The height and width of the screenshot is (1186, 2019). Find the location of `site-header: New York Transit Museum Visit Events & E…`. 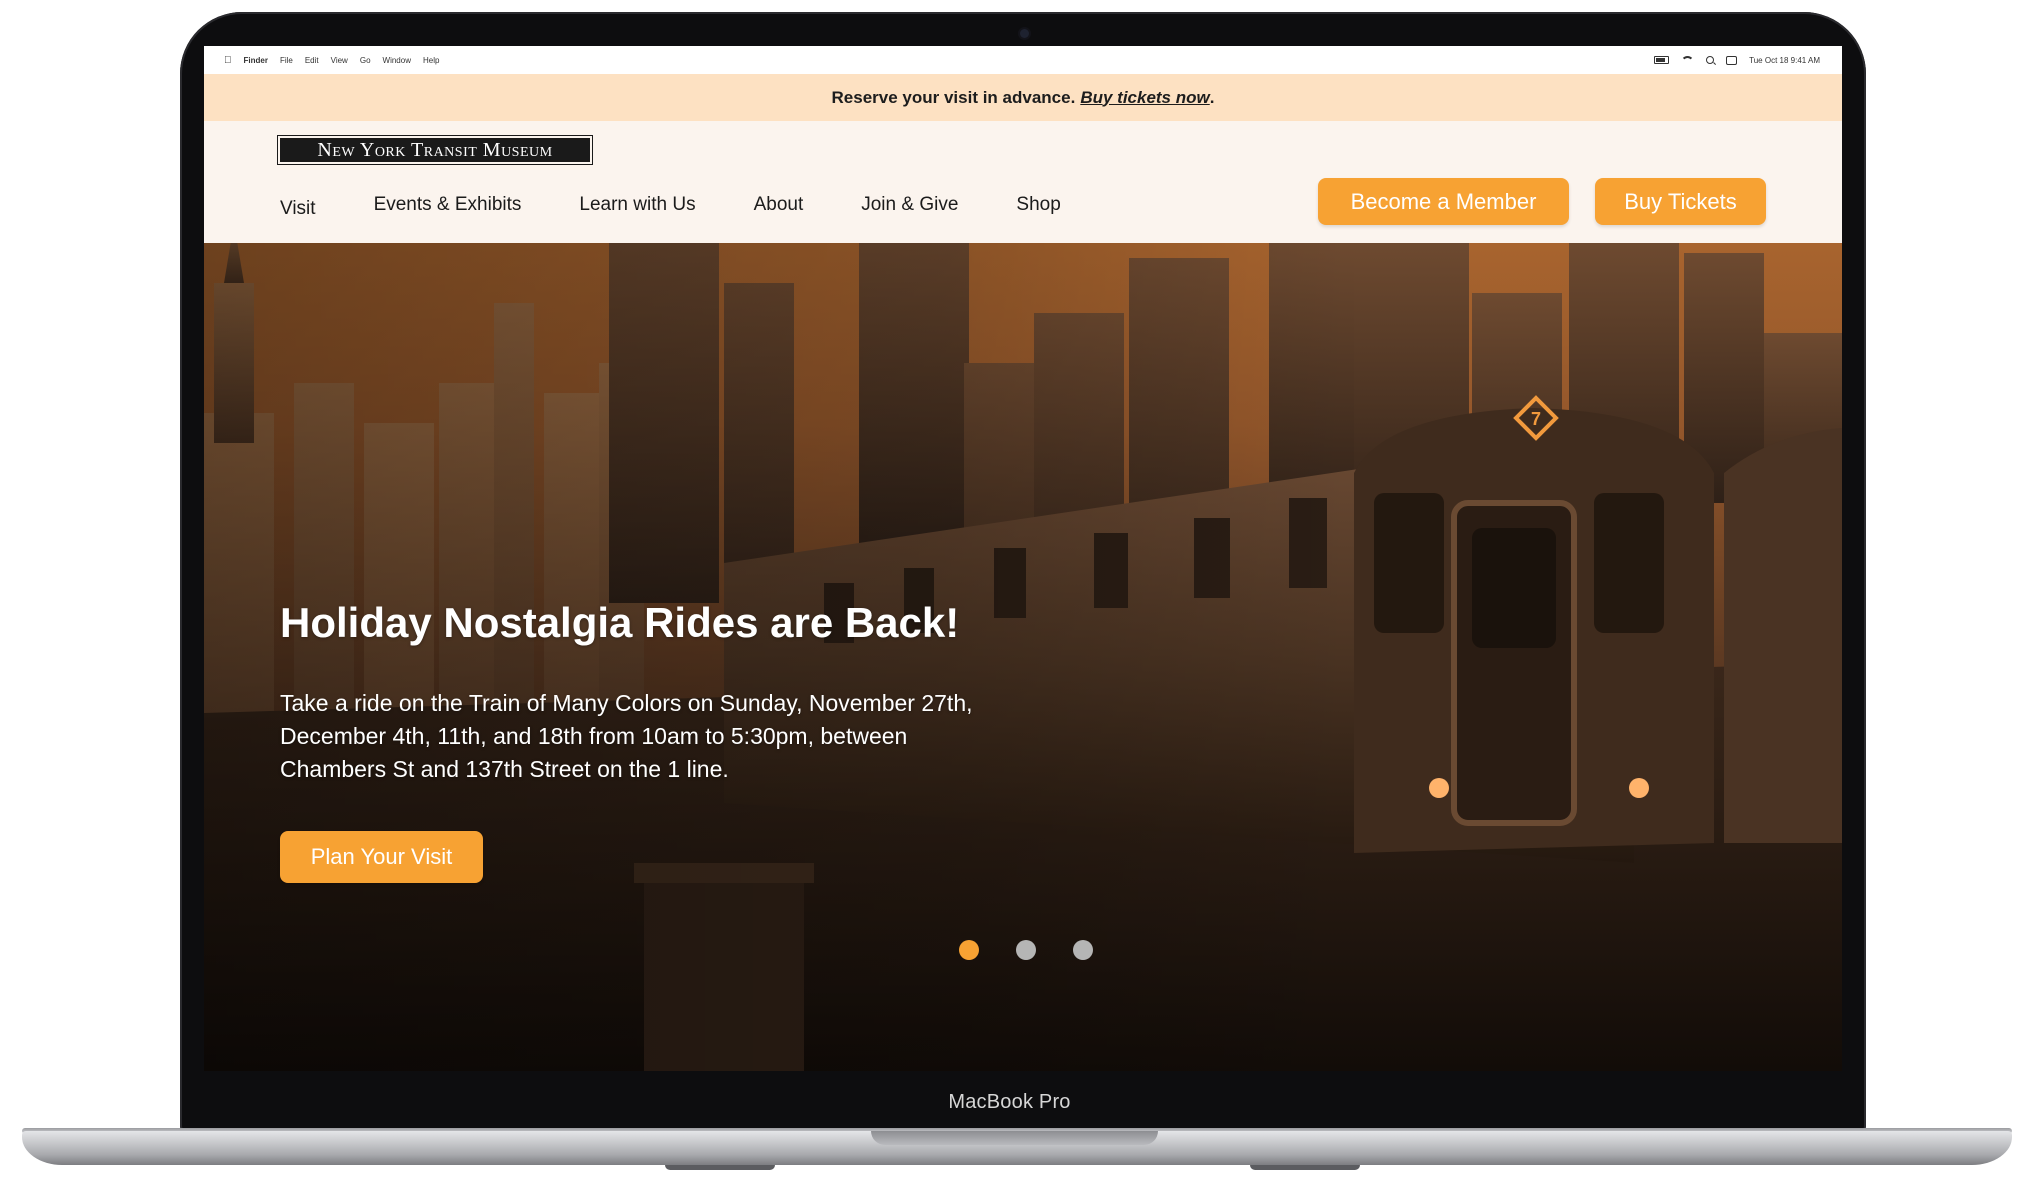

site-header: New York Transit Museum Visit Events & E… is located at coordinates (1023, 182).